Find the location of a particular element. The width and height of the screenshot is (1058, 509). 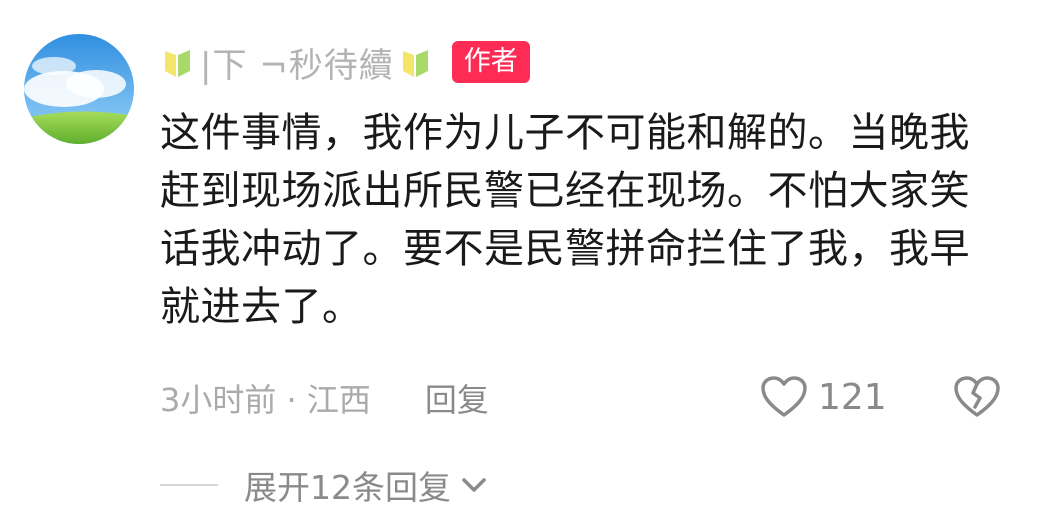

broken-heart-icon is located at coordinates (977, 397).